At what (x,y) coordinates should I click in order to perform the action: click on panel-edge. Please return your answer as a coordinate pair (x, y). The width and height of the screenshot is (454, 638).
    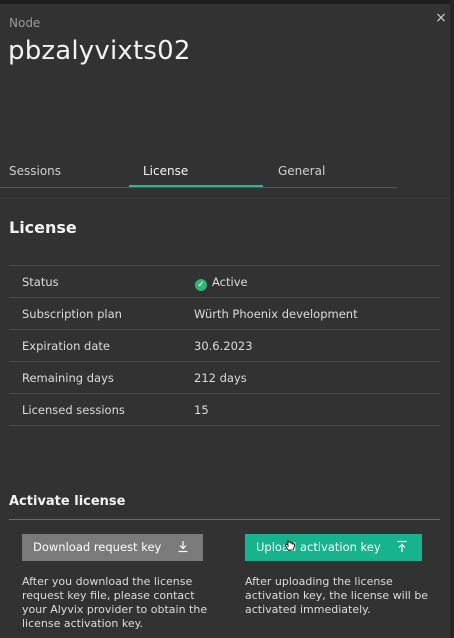
    Looking at the image, I should click on (452, 319).